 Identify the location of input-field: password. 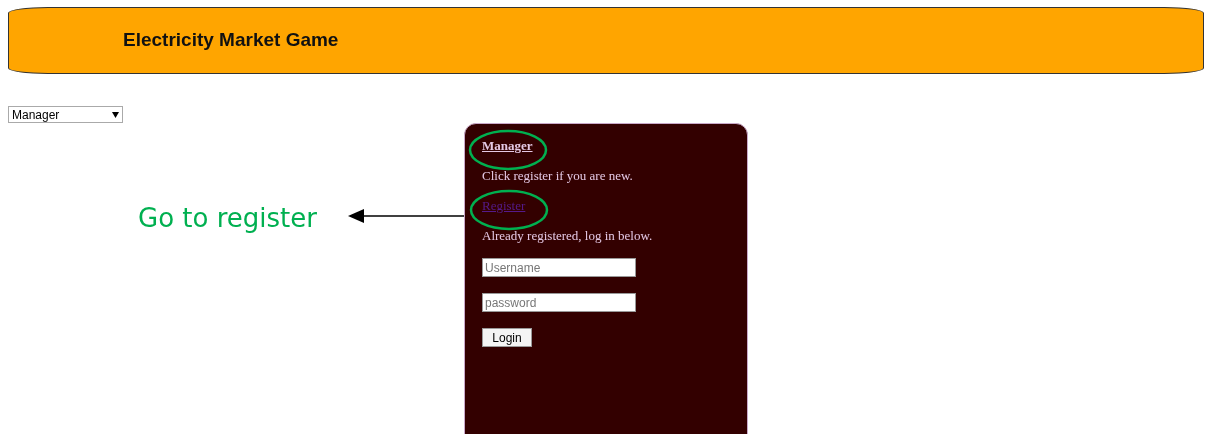
(559, 302).